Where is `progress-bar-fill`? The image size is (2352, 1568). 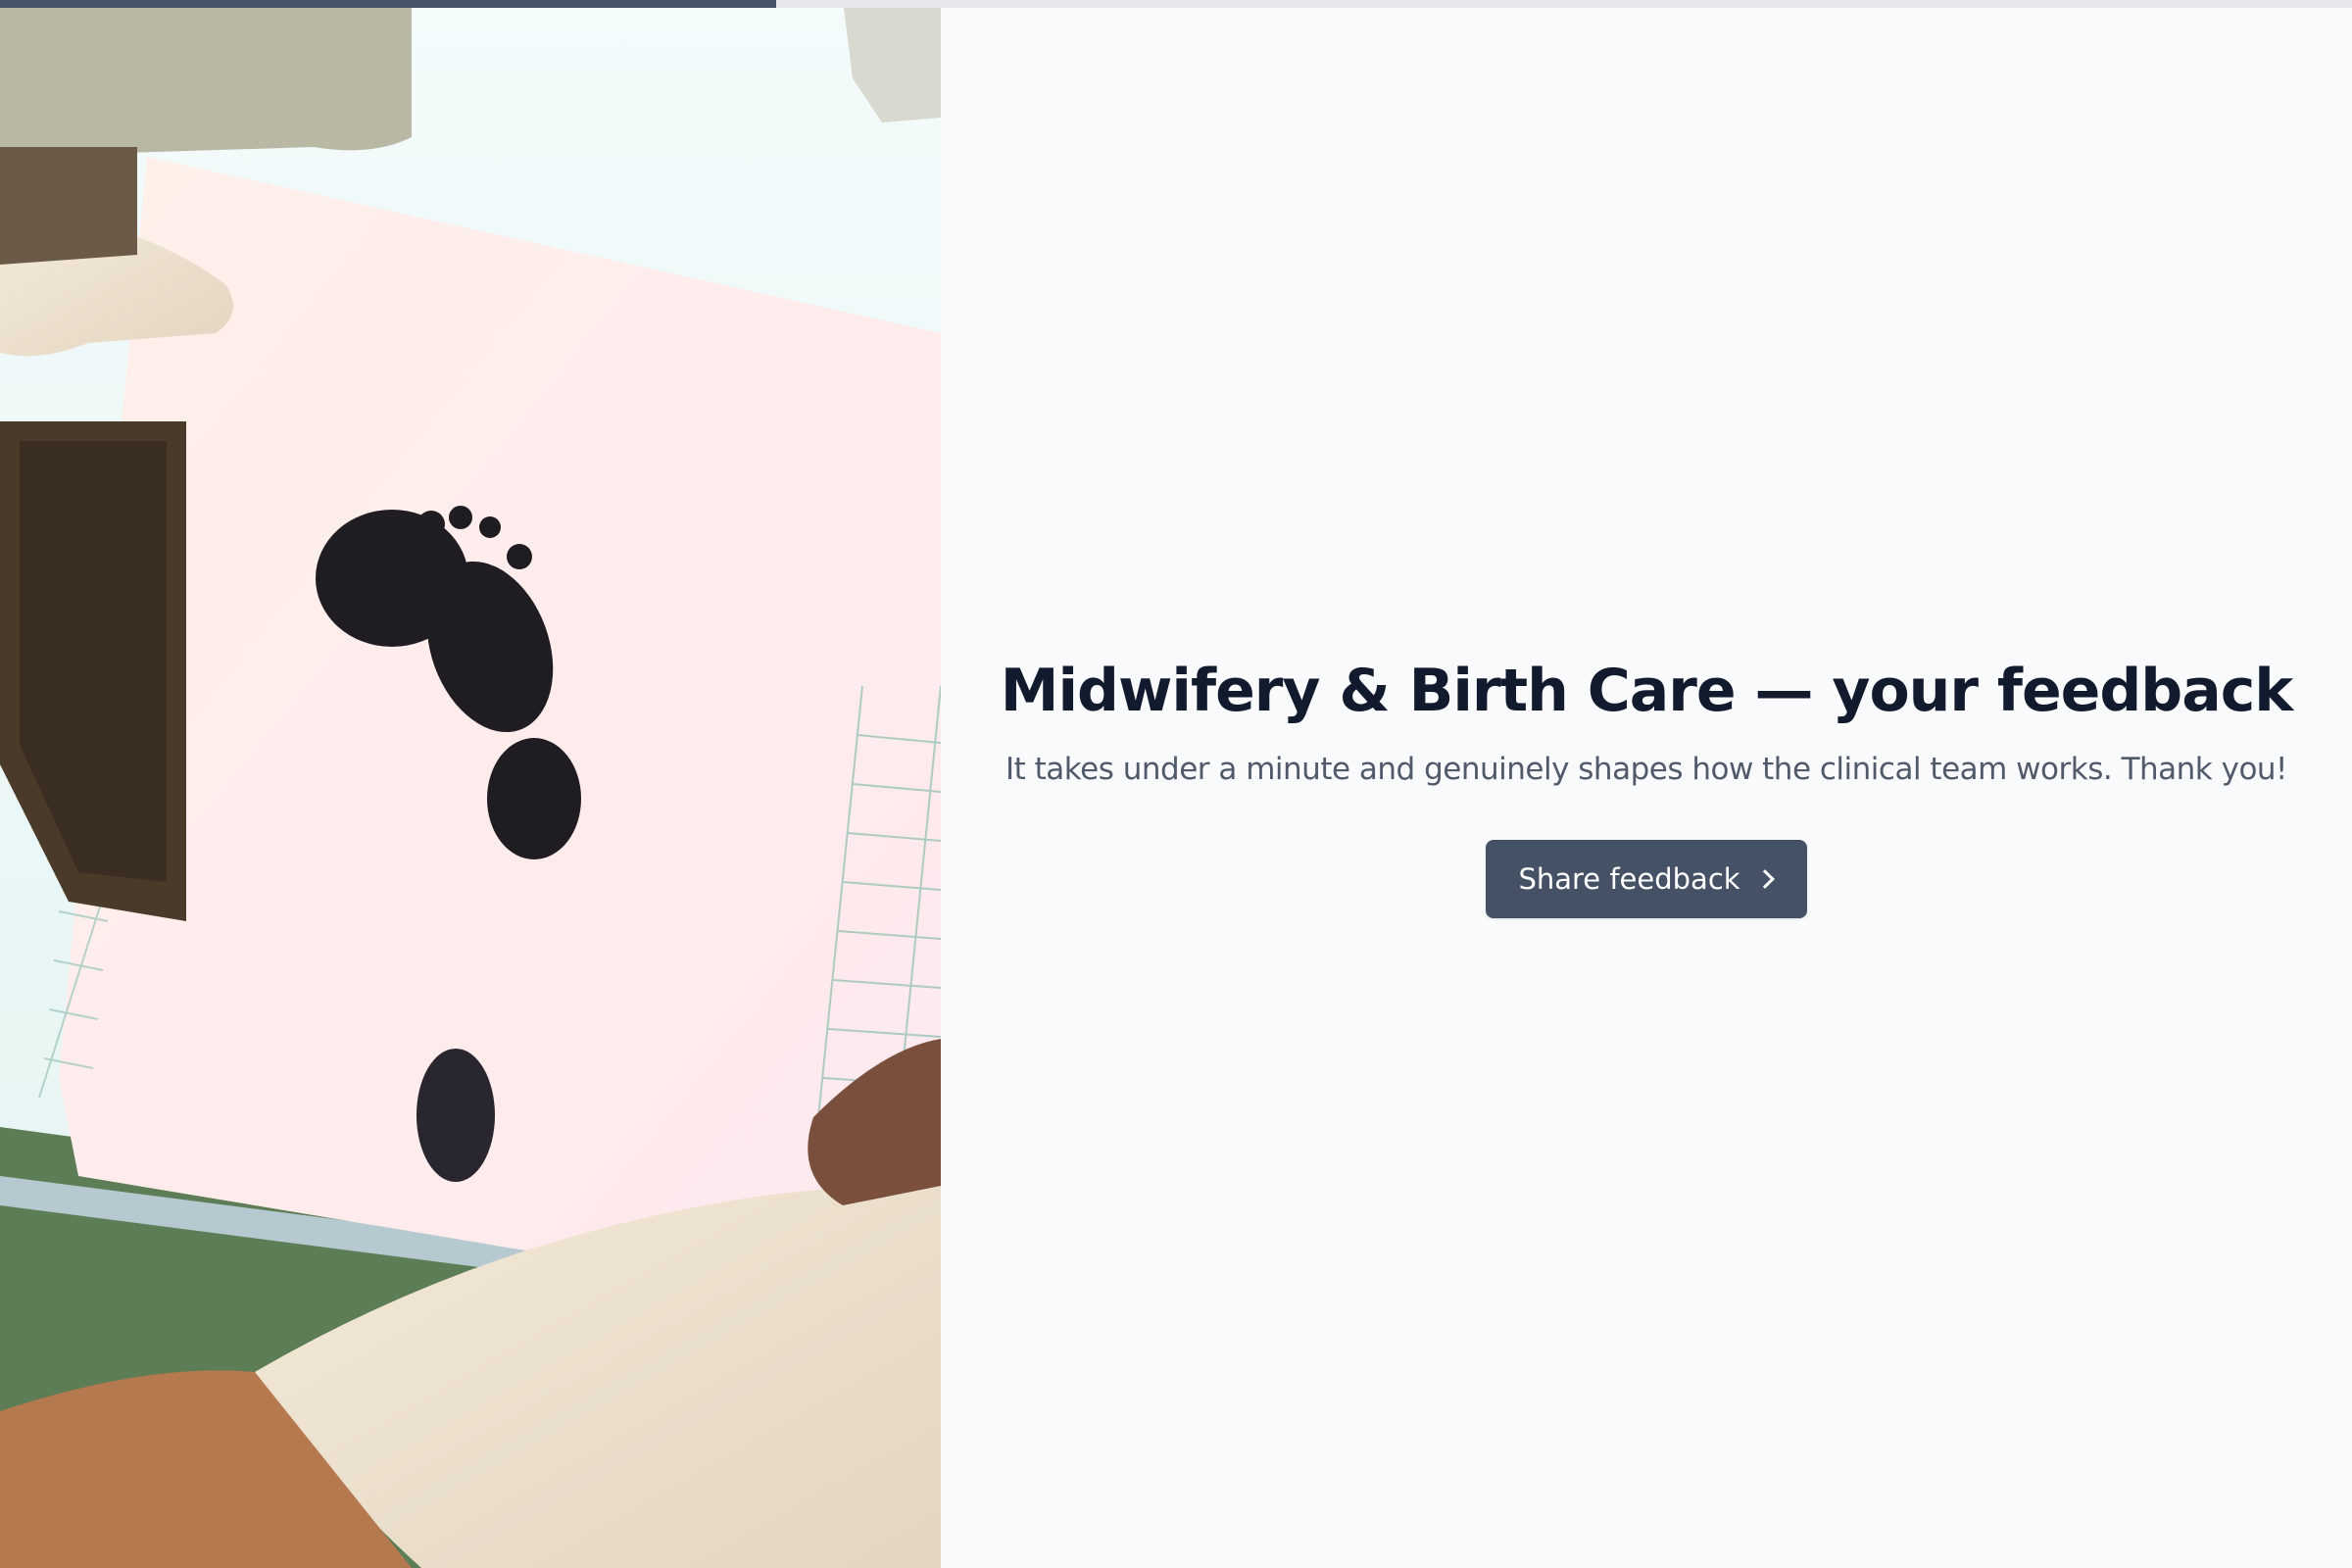
progress-bar-fill is located at coordinates (388, 4).